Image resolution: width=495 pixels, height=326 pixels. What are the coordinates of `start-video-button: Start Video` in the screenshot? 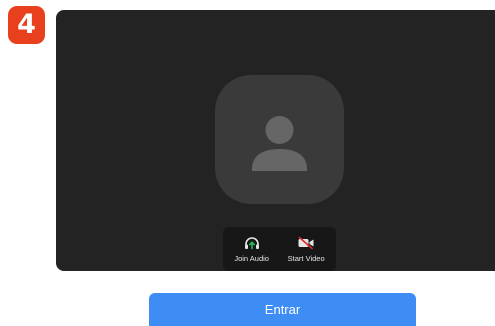 It's located at (306, 249).